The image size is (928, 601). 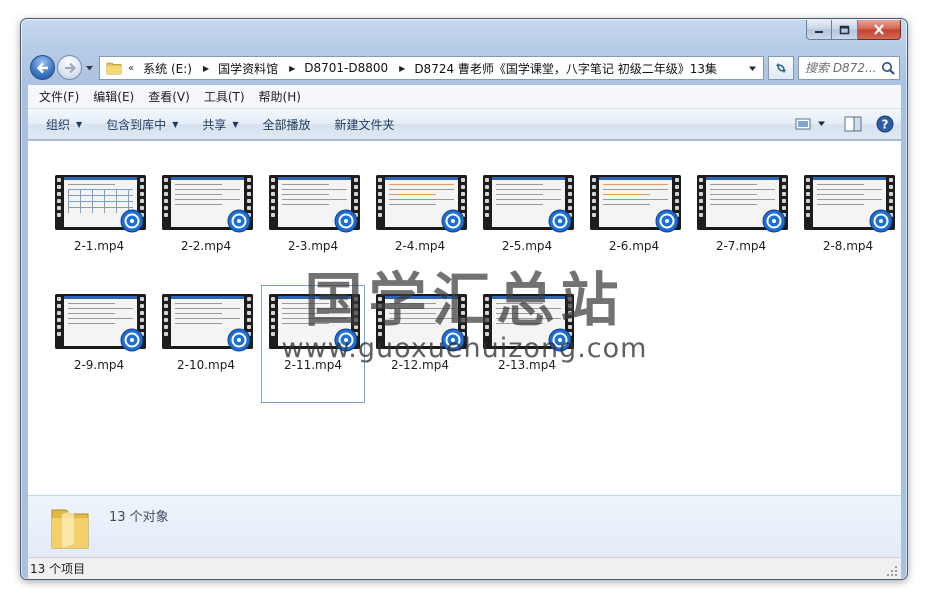 I want to click on organize-label: 组织, so click(x=58, y=124).